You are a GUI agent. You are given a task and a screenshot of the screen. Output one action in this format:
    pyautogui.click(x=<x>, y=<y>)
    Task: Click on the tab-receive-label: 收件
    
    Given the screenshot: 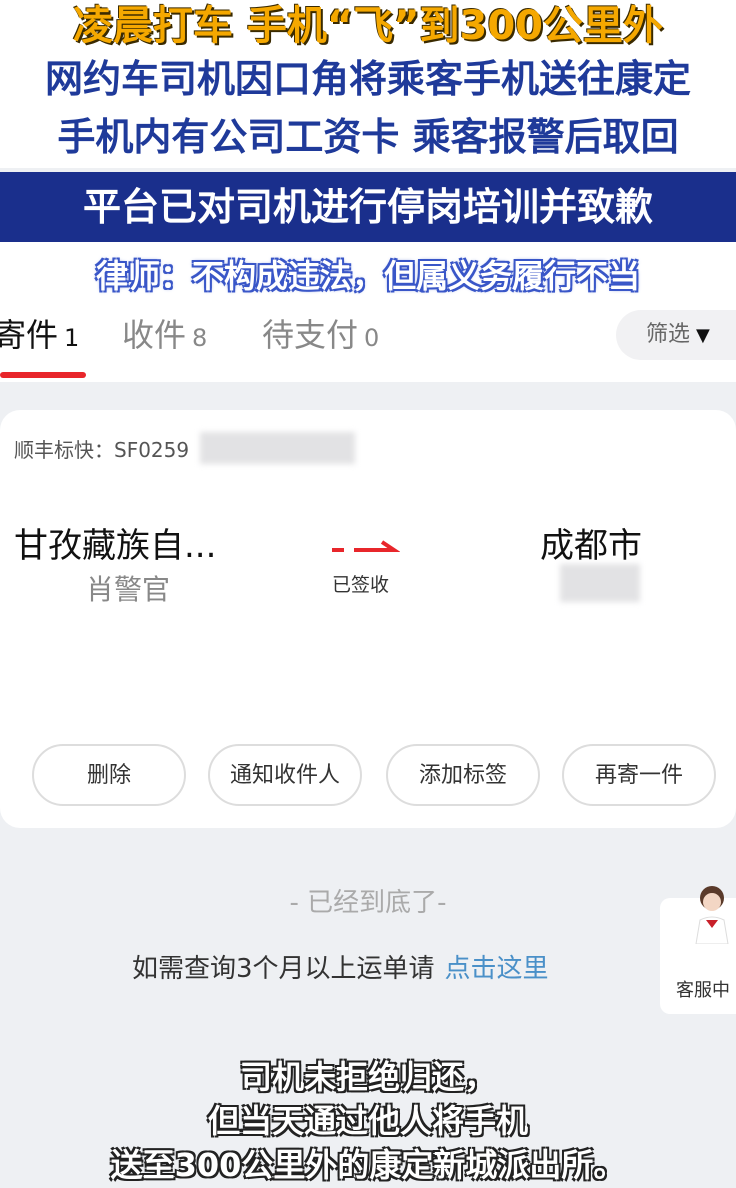 What is the action you would take?
    pyautogui.click(x=154, y=335)
    